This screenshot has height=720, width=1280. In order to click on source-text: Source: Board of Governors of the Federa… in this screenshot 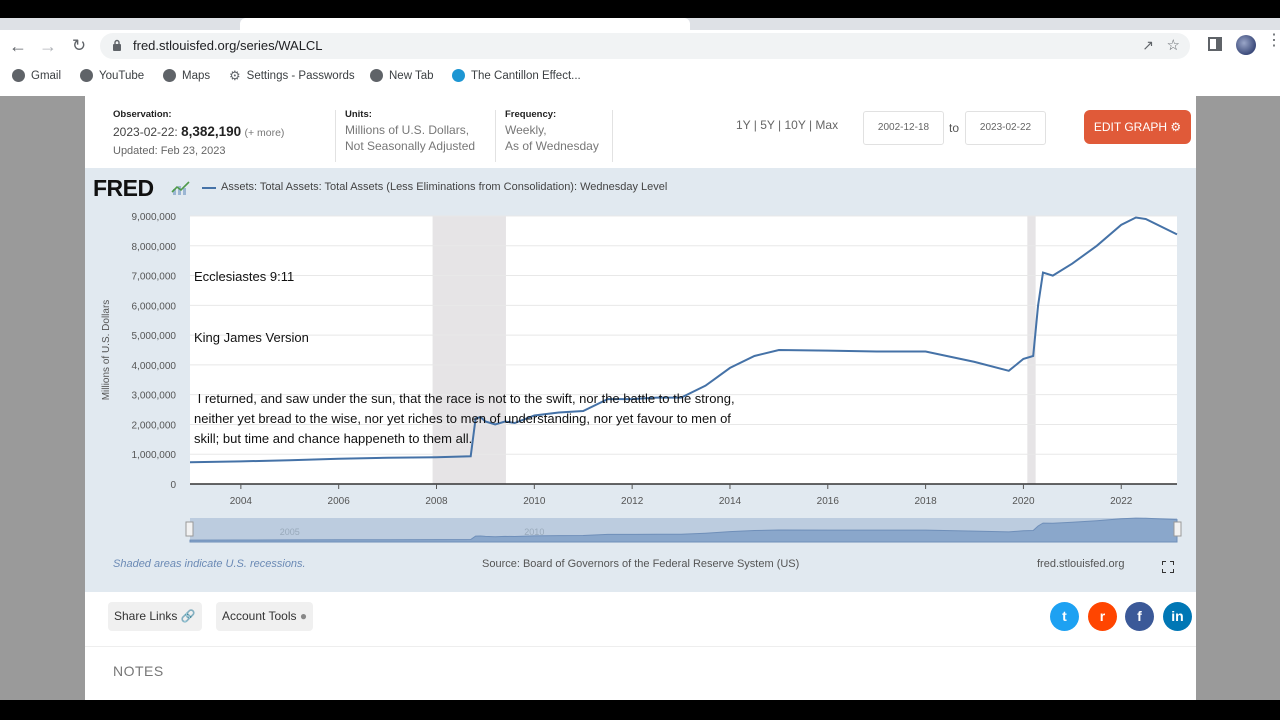, I will do `click(641, 564)`.